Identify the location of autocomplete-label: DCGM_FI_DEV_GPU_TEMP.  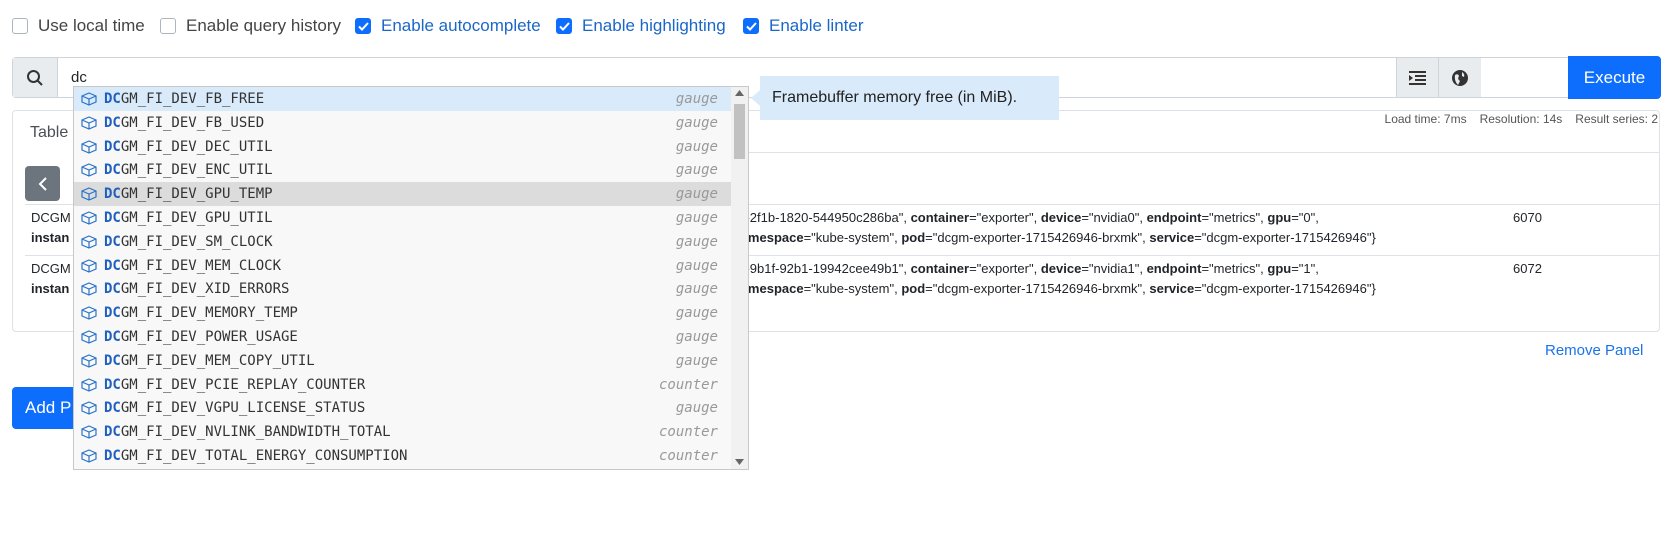
(188, 194).